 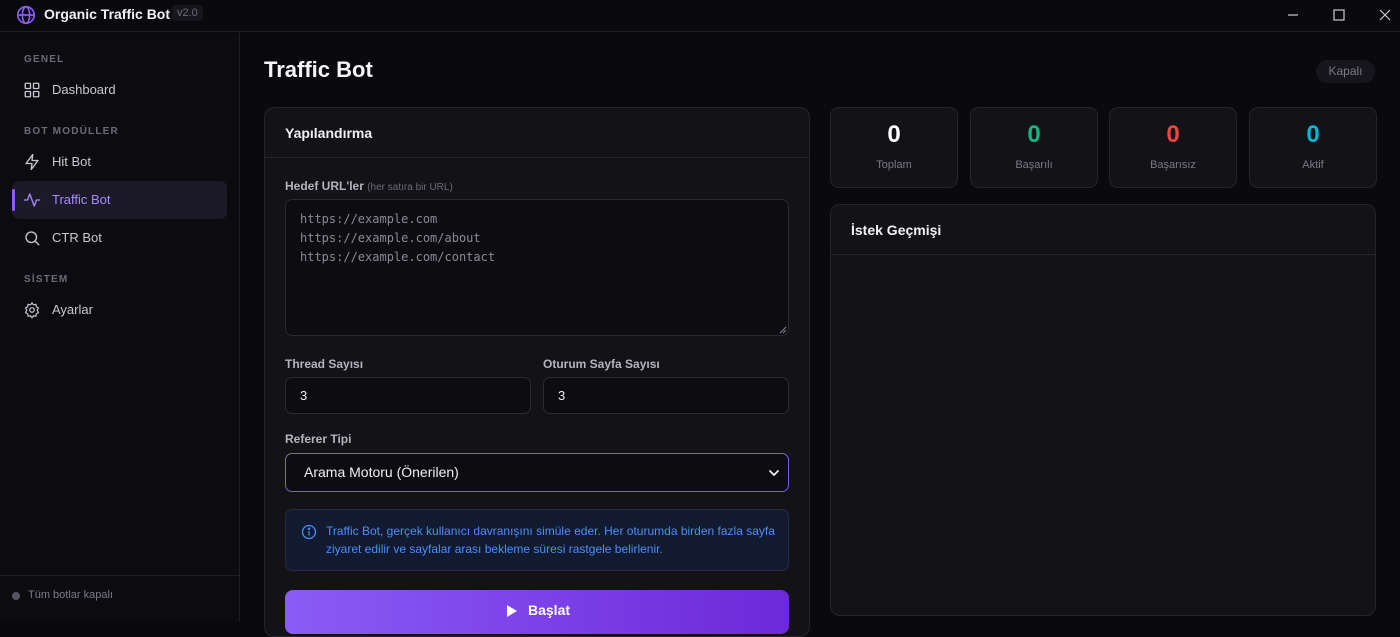 I want to click on thread-label: Thread Sayısı, so click(x=324, y=364).